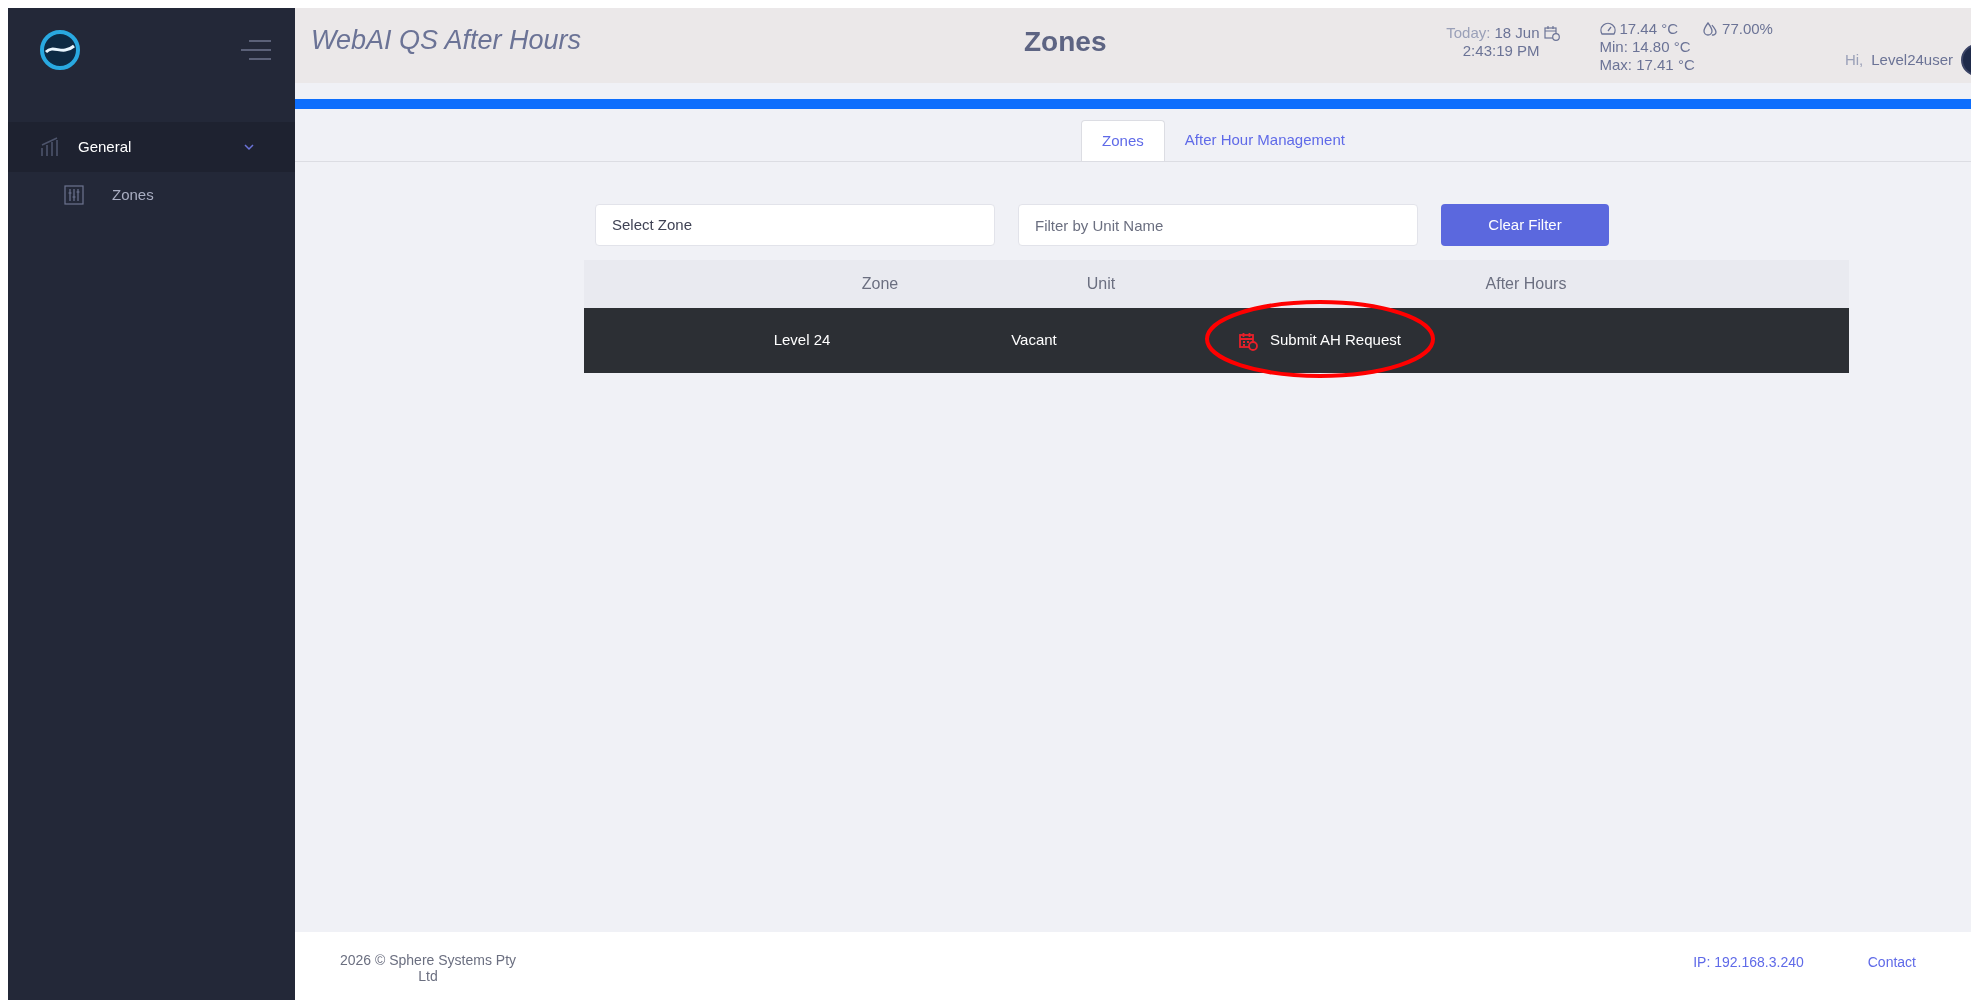  I want to click on droplets-icon, so click(1710, 29).